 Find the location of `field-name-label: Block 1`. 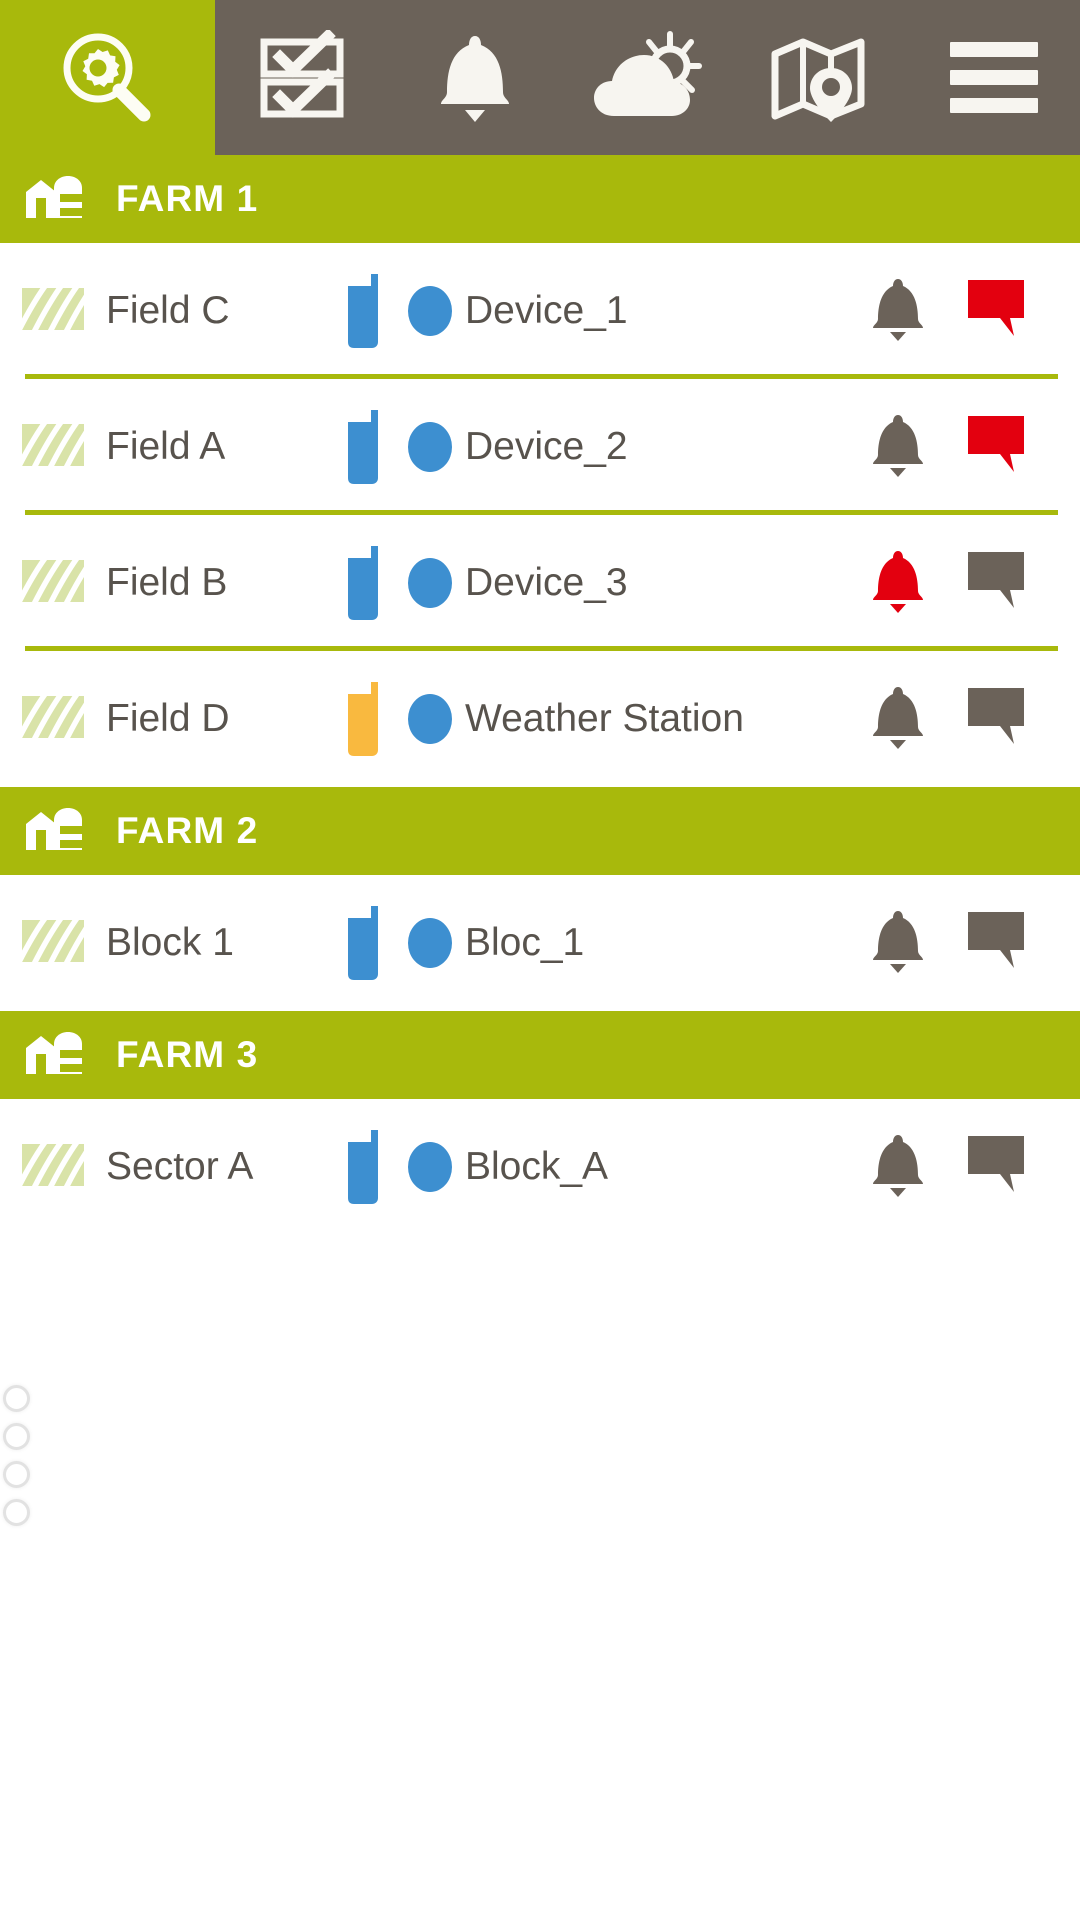

field-name-label: Block 1 is located at coordinates (170, 942).